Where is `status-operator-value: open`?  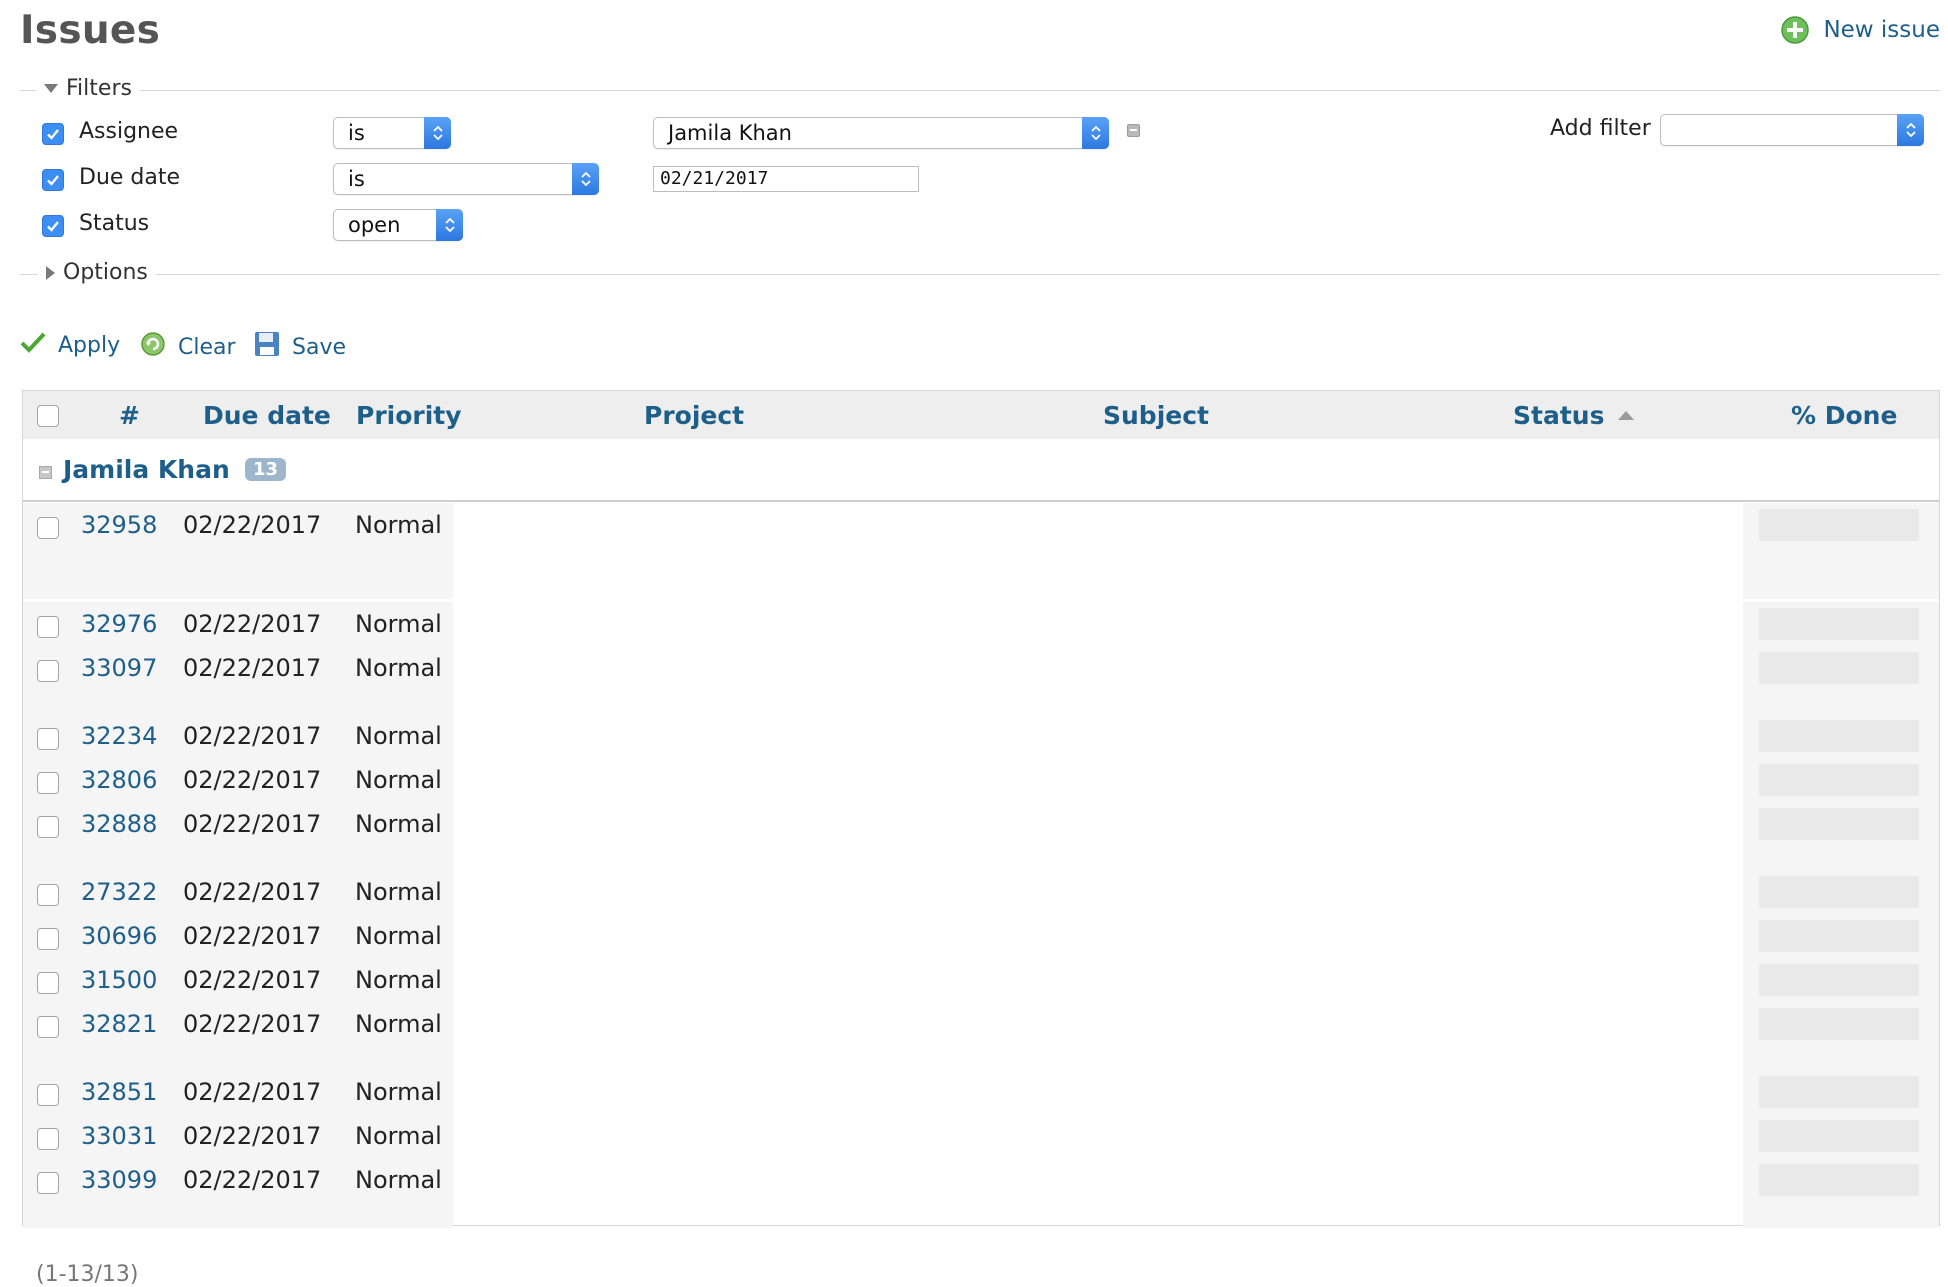
status-operator-value: open is located at coordinates (374, 225).